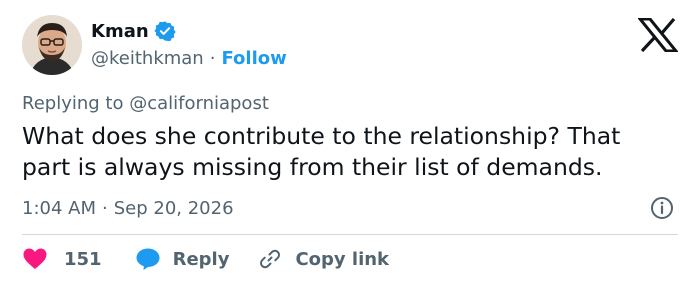  I want to click on x-logo-icon, so click(658, 35).